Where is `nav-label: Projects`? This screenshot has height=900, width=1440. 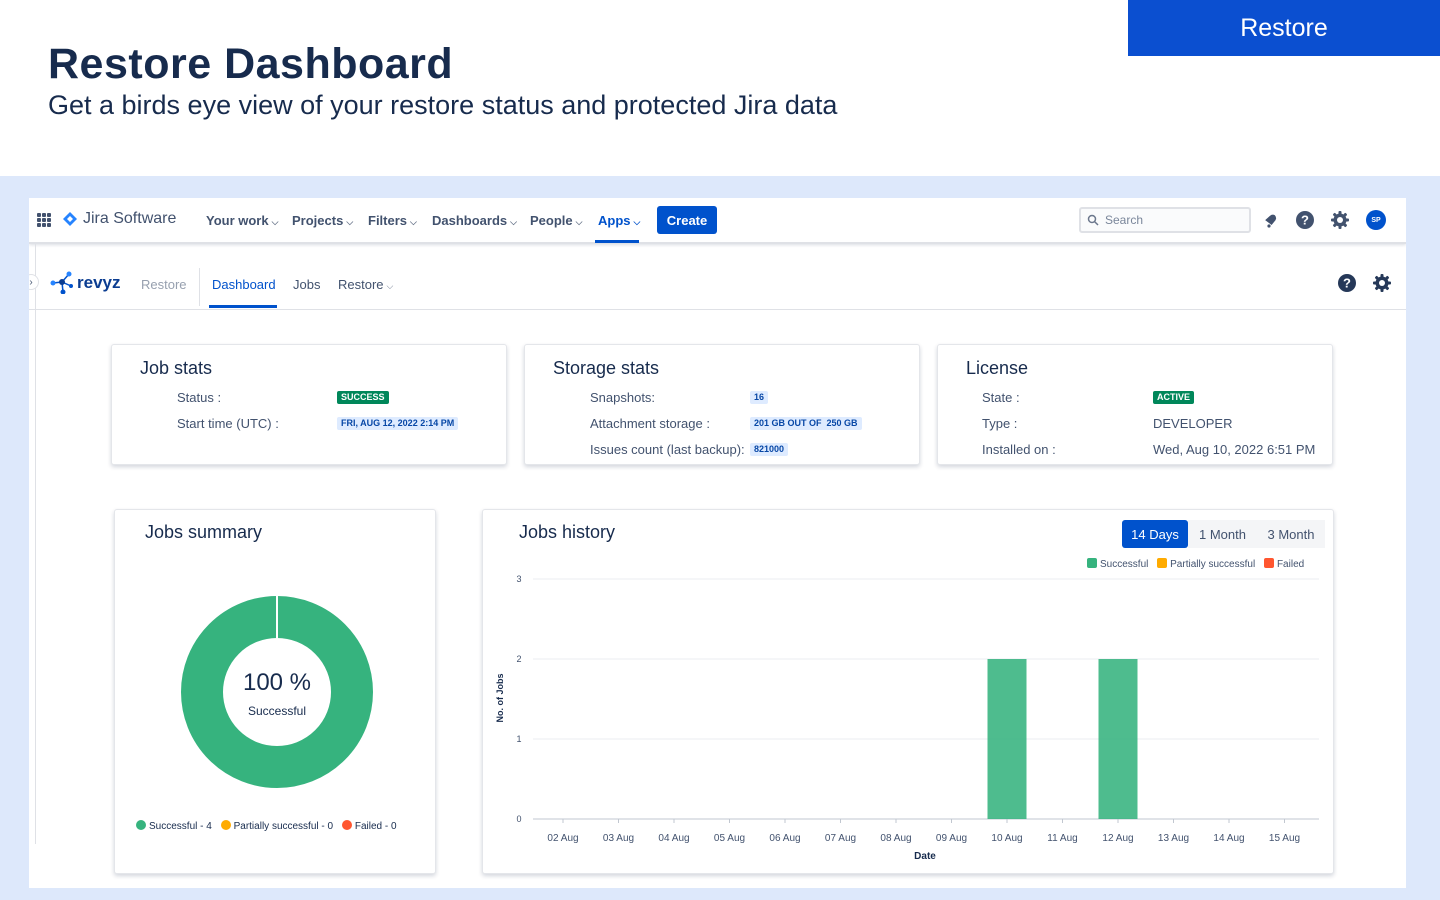
nav-label: Projects is located at coordinates (318, 220).